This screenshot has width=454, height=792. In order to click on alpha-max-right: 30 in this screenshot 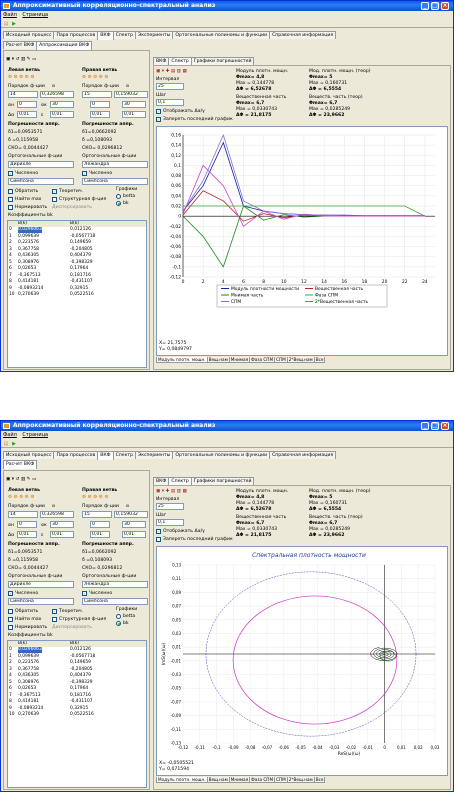, I will do `click(134, 524)`.